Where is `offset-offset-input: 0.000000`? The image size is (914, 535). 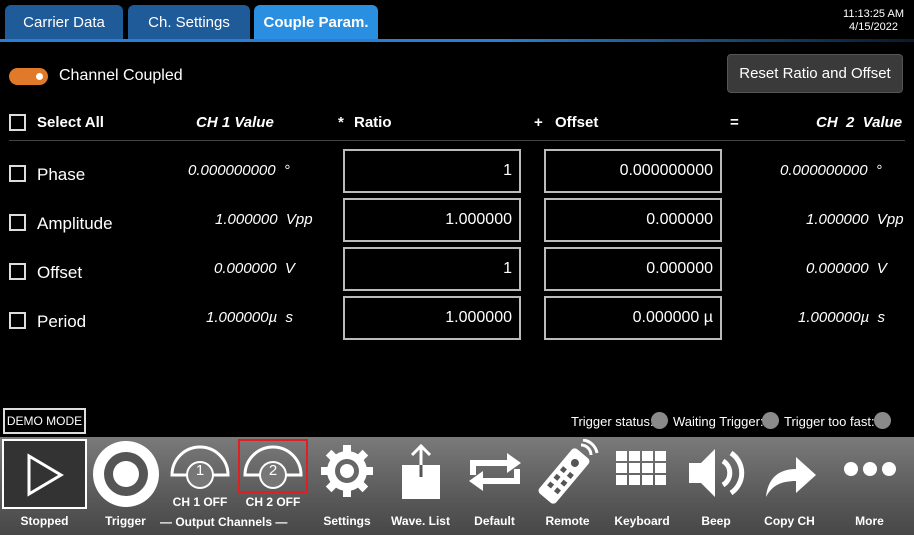 offset-offset-input: 0.000000 is located at coordinates (633, 269).